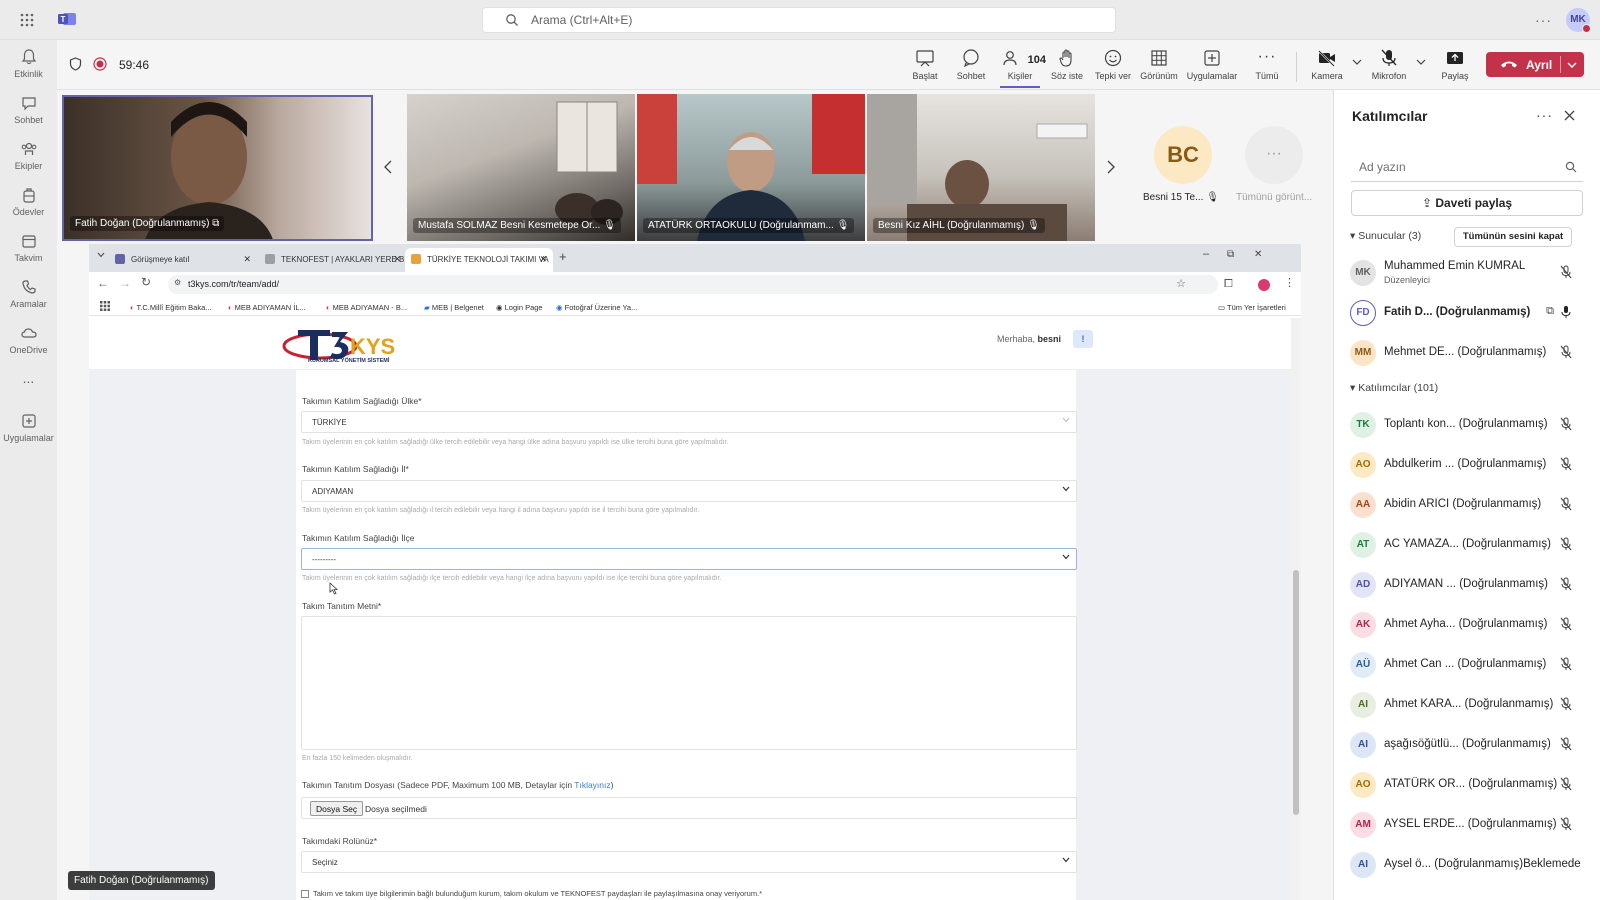 The width and height of the screenshot is (1600, 900). Describe the element at coordinates (1543, 20) in the screenshot. I see `more-options-icon: ···` at that location.